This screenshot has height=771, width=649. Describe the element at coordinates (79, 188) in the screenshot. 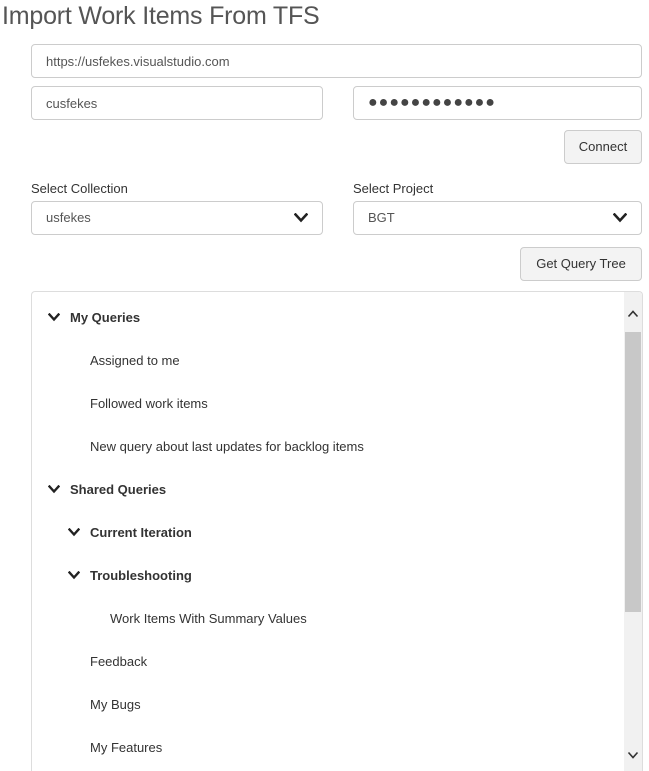

I see `select-collection-label: Select Collection` at that location.